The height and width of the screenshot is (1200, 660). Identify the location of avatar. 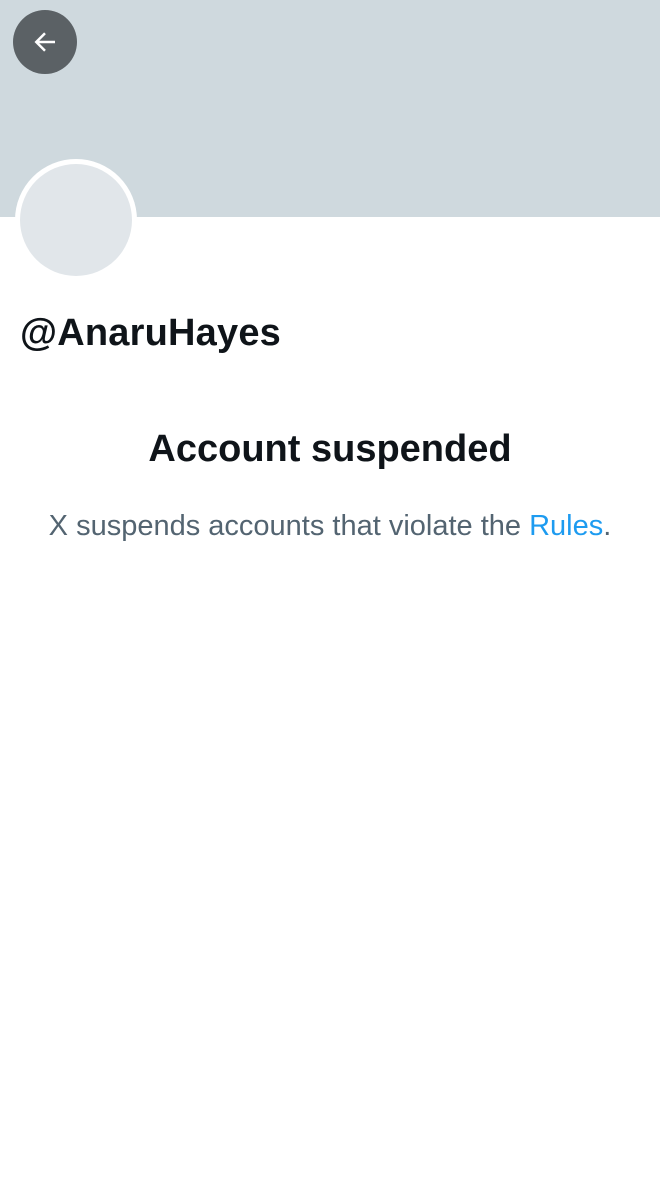
(76, 220).